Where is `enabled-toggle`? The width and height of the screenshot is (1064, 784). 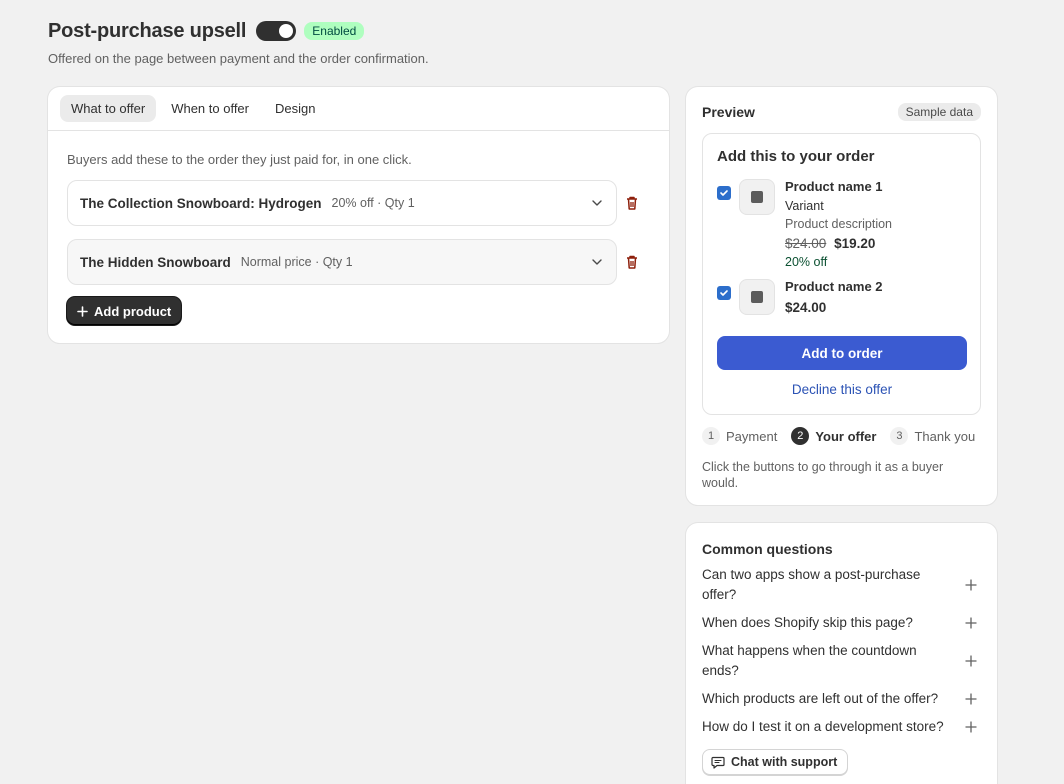
enabled-toggle is located at coordinates (276, 31).